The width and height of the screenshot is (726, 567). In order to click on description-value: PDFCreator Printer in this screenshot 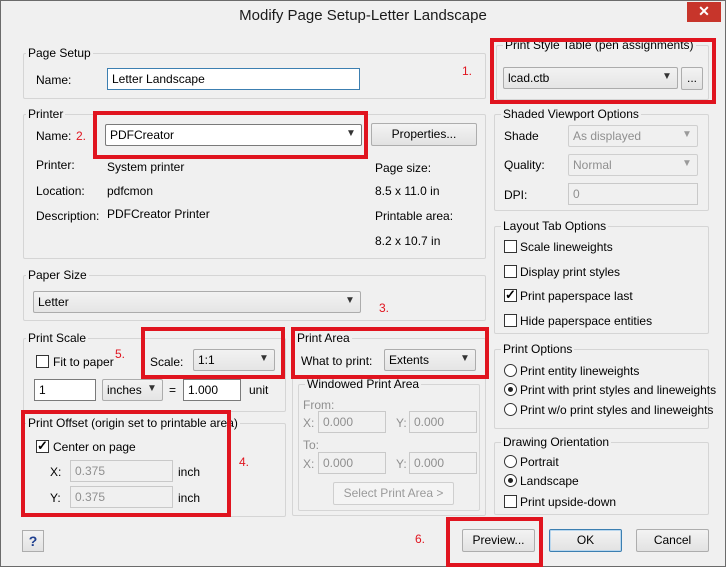, I will do `click(158, 214)`.